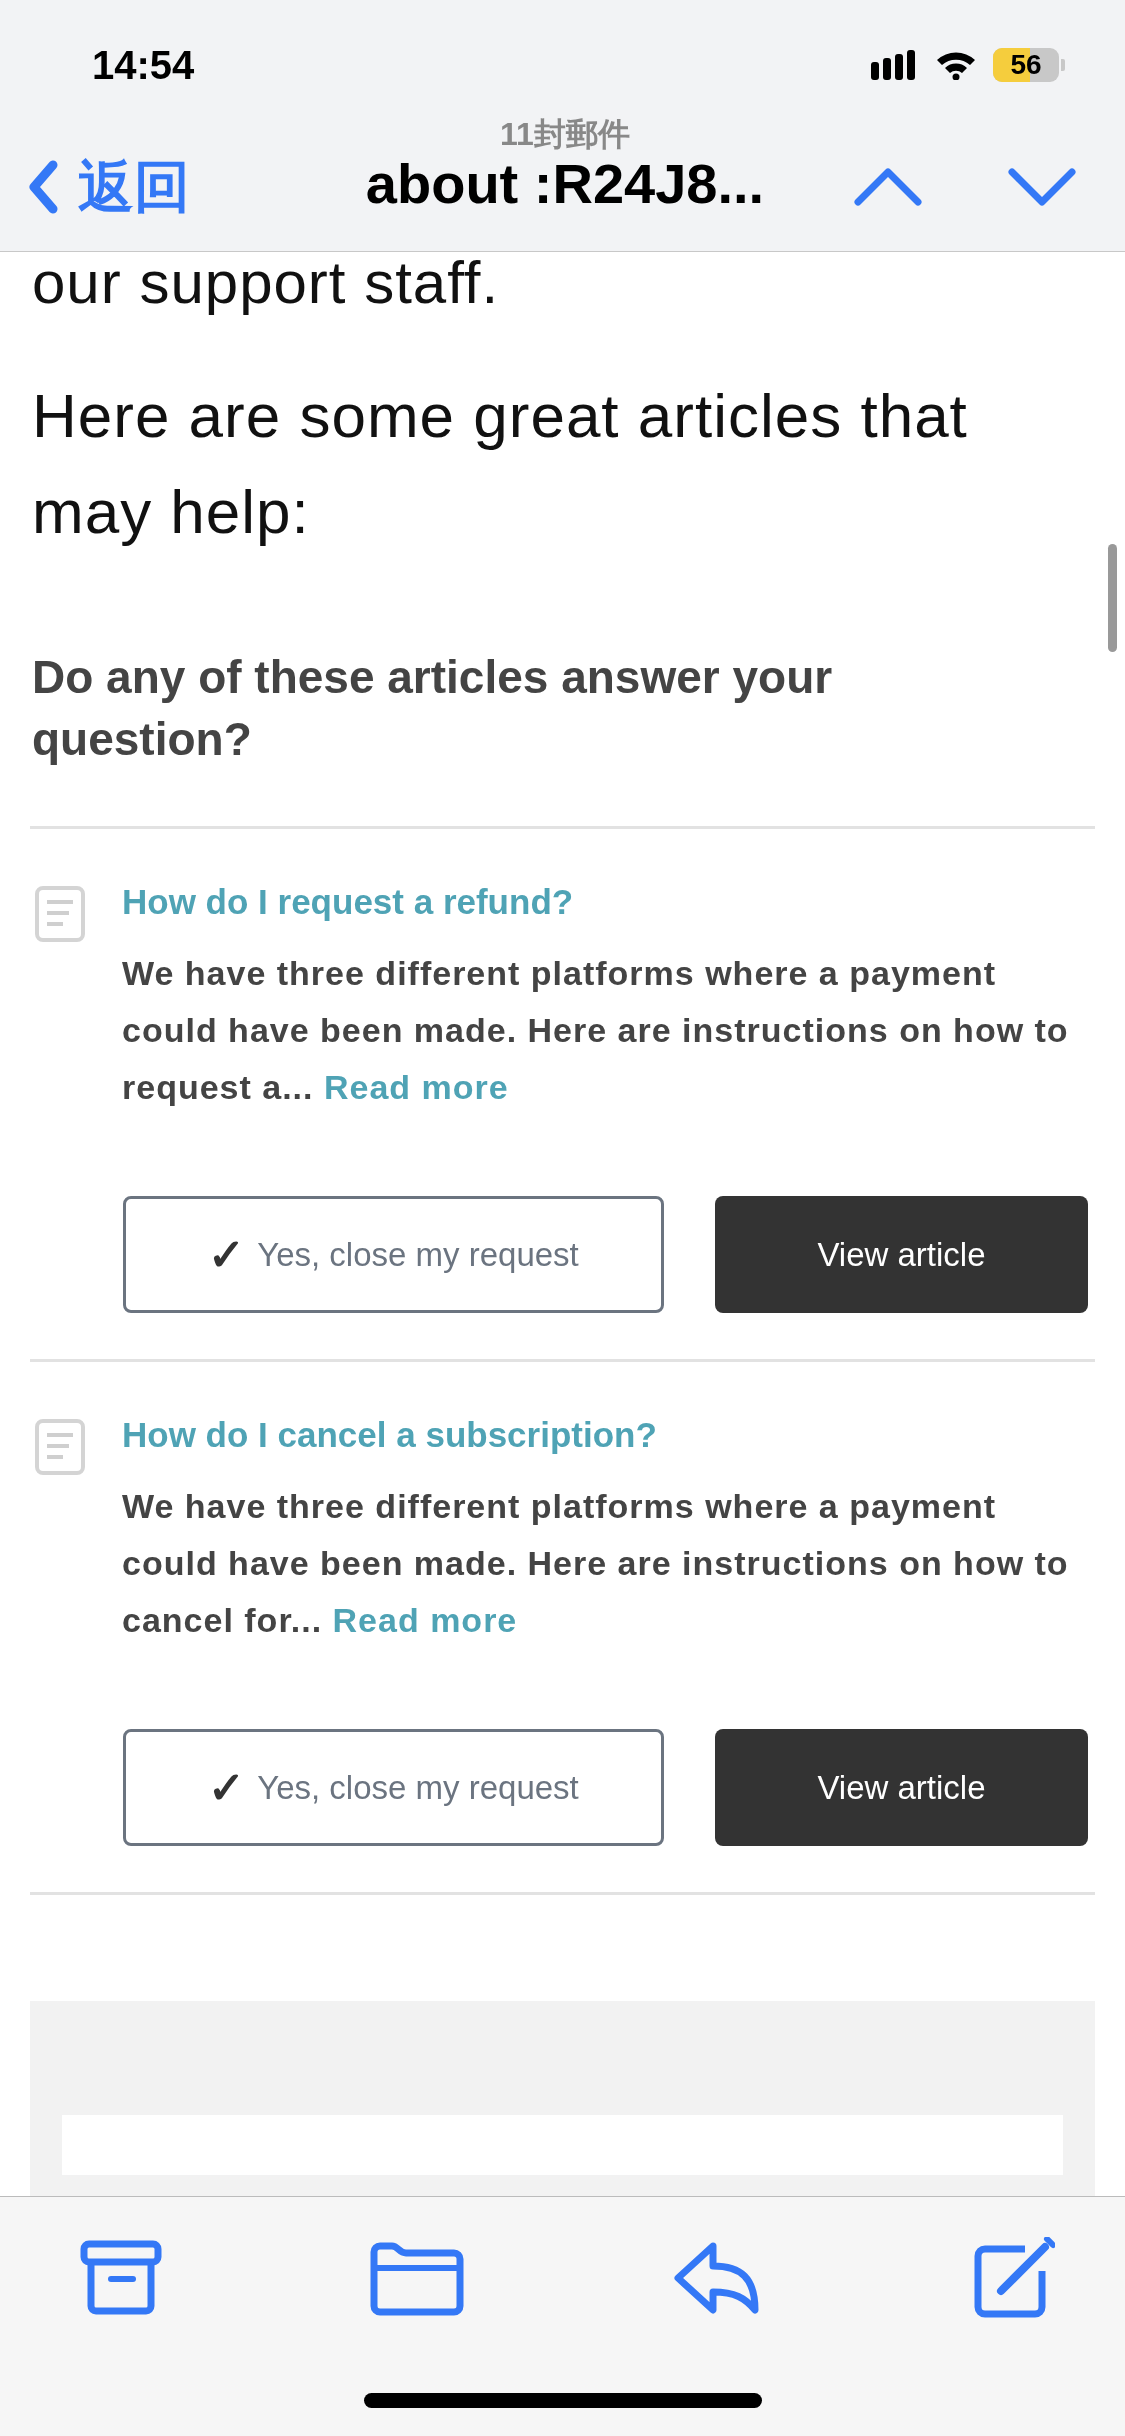  Describe the element at coordinates (500, 464) in the screenshot. I see `intro-text: Here are some great articles that may help:` at that location.